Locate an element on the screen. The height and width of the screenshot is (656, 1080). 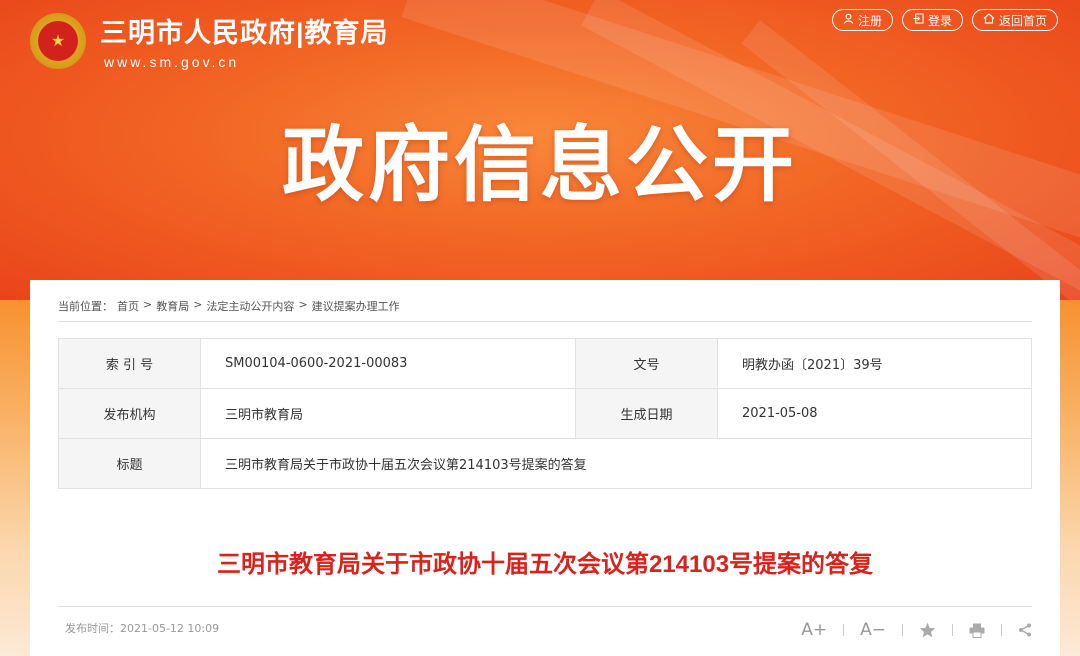
article-tools: A+ A− is located at coordinates (916, 630).